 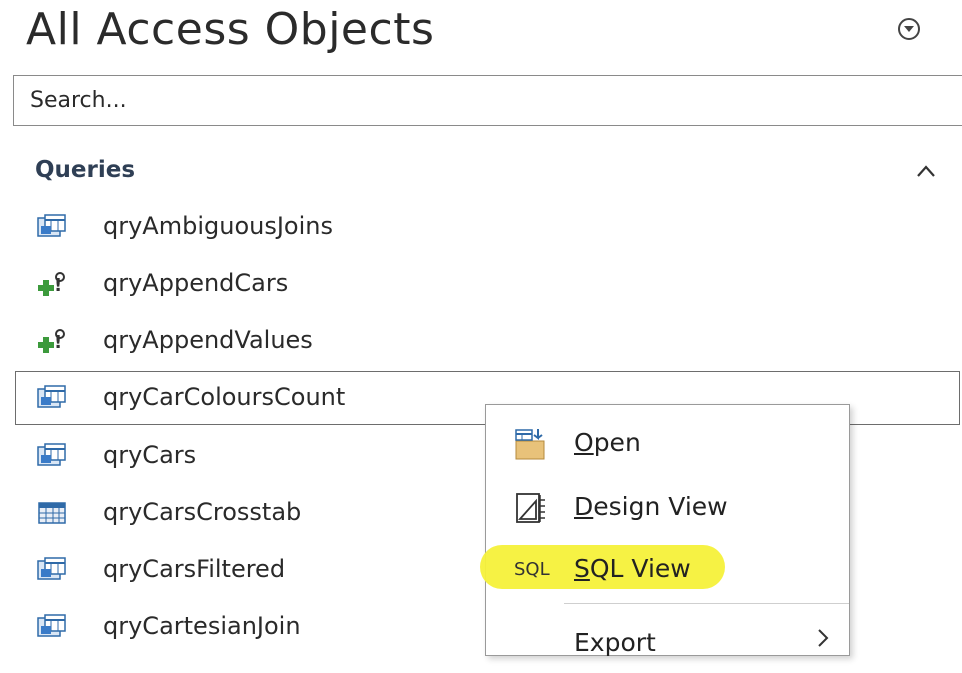 I want to click on menu-item-export: Export, so click(x=667, y=643).